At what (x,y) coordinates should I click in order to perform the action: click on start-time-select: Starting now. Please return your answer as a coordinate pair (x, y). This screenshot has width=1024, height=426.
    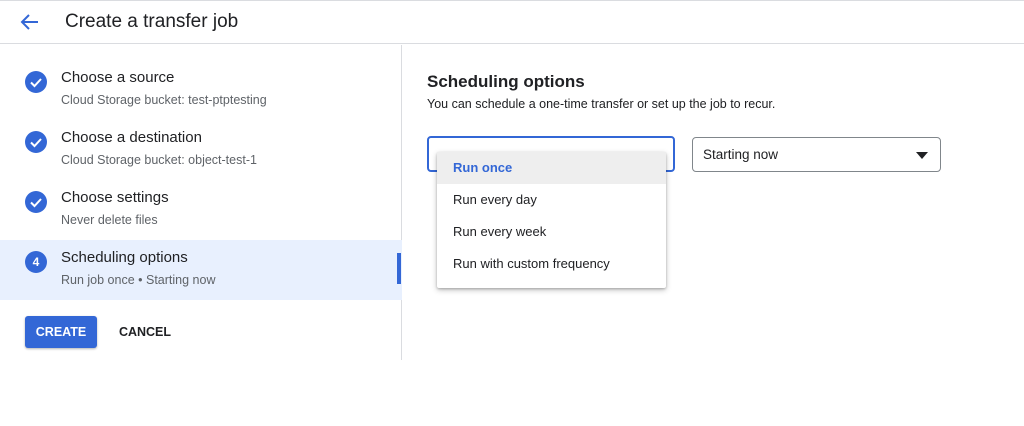
    Looking at the image, I should click on (816, 154).